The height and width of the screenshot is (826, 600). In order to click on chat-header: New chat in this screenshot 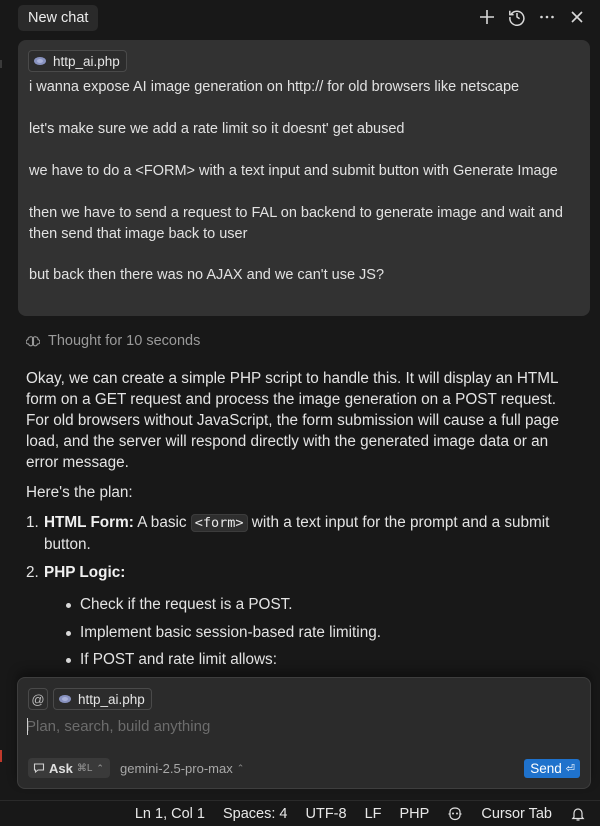, I will do `click(300, 18)`.